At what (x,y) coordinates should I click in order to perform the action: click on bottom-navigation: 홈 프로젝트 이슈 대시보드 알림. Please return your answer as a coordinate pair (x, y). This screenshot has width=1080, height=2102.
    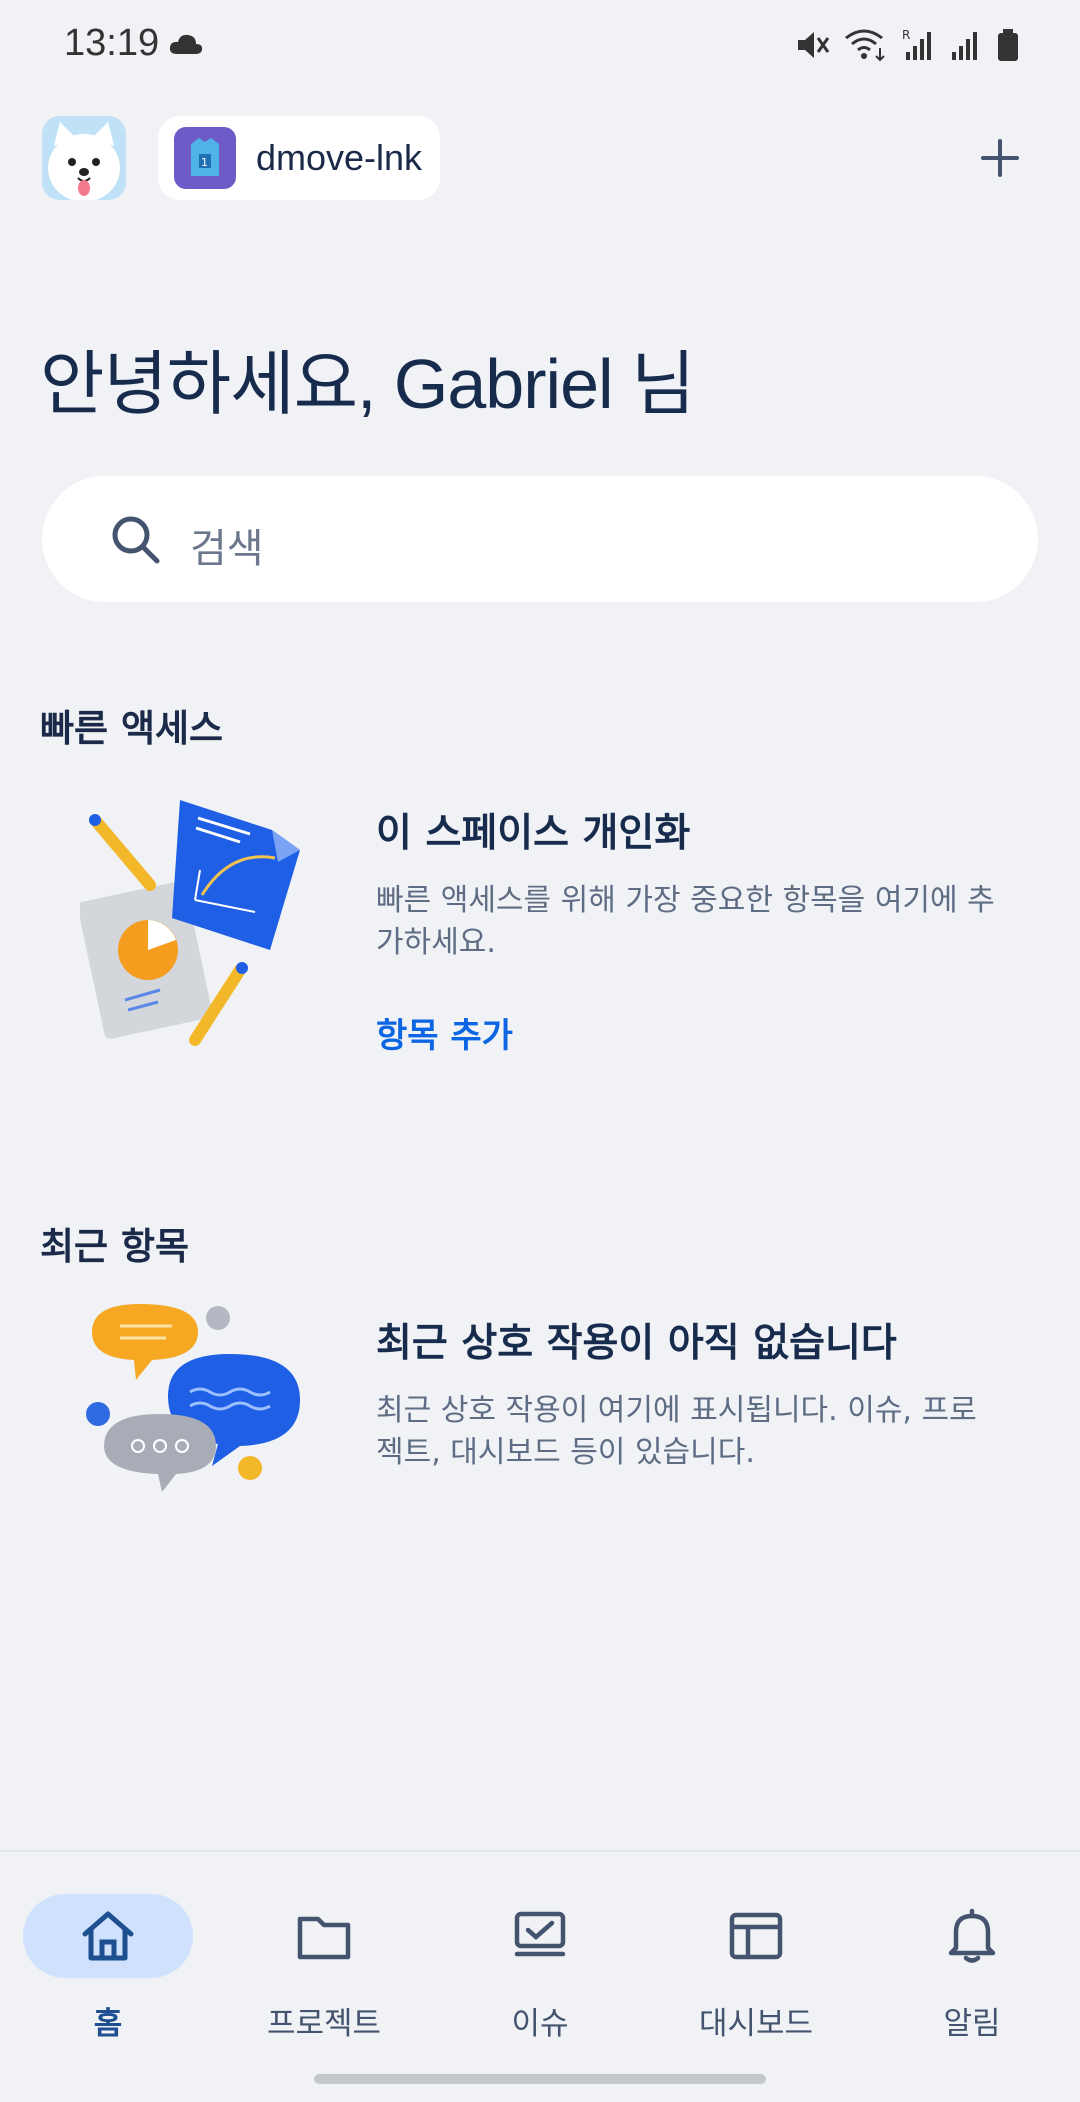
    Looking at the image, I should click on (540, 1976).